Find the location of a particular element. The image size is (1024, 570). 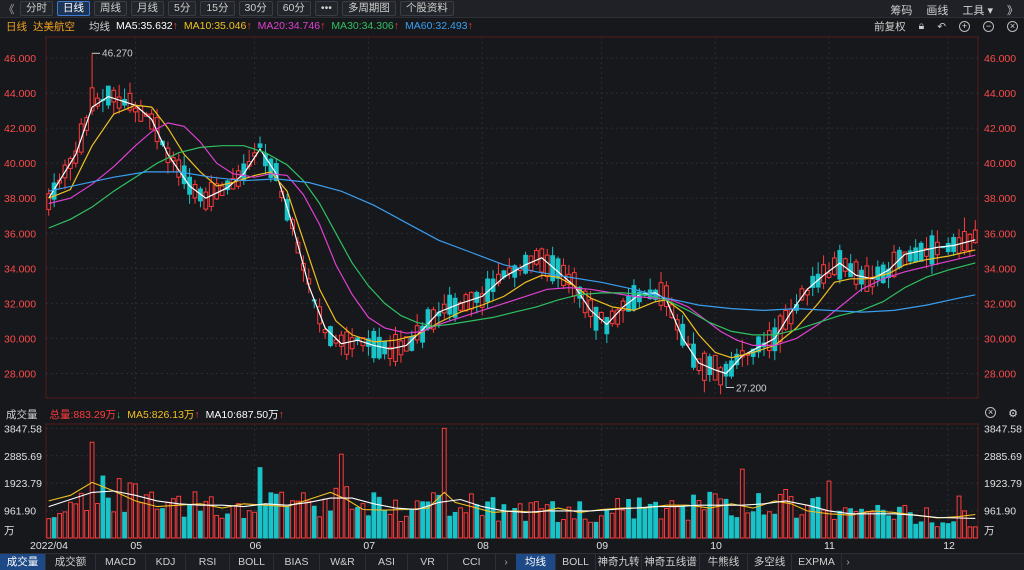

indicator-tab: 神奇五线谱 is located at coordinates (671, 562).